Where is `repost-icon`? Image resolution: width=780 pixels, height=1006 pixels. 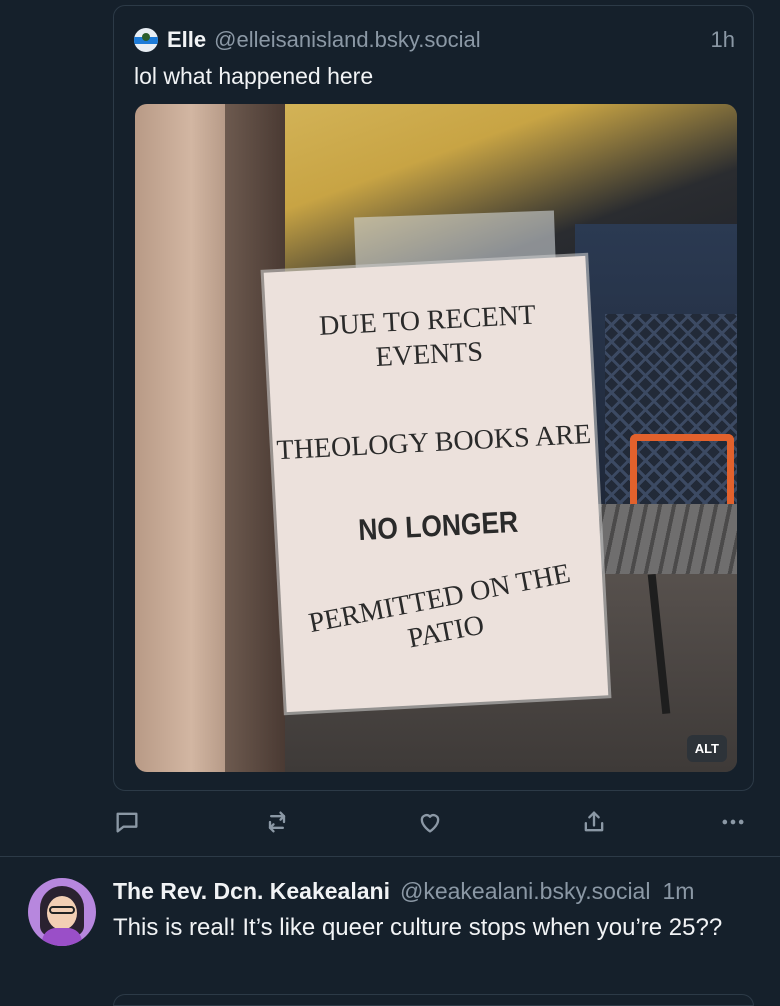 repost-icon is located at coordinates (277, 822).